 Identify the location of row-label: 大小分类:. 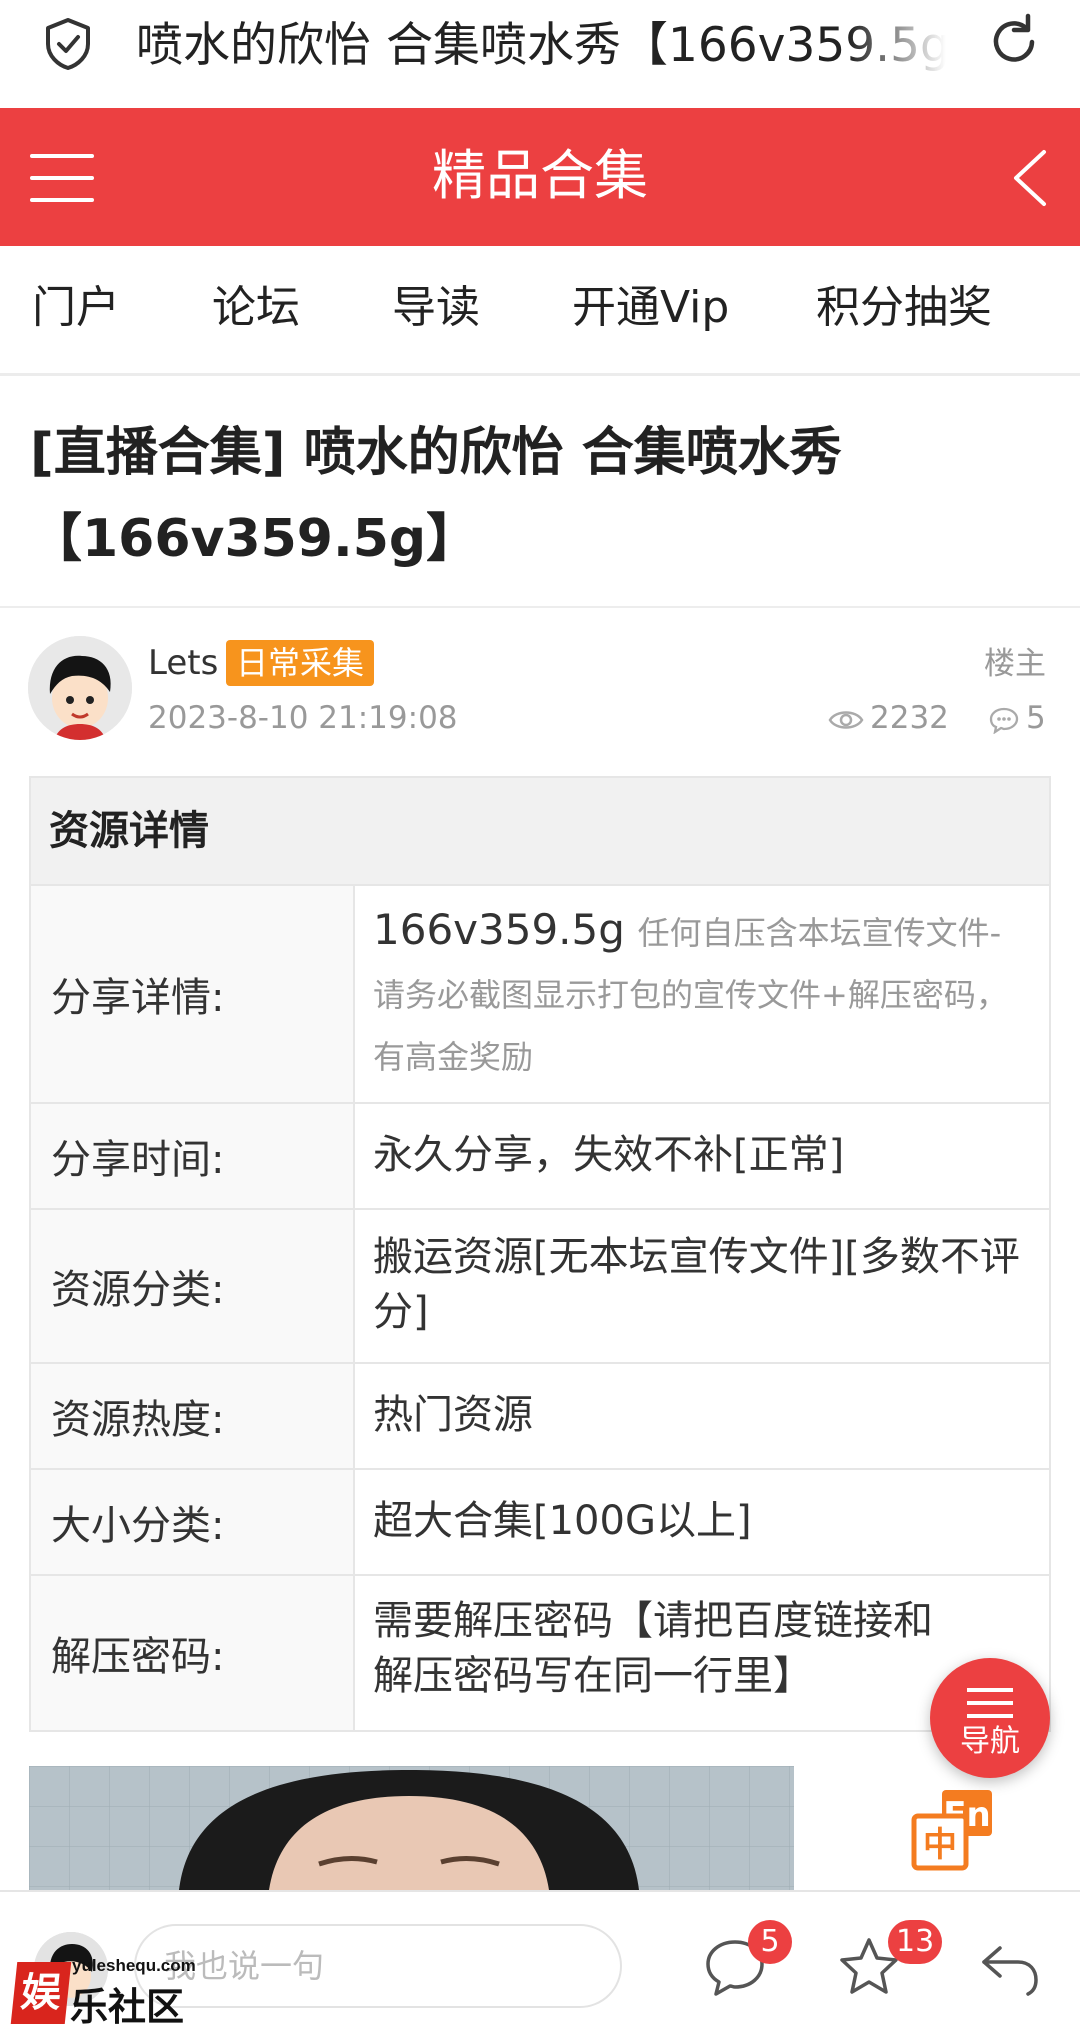
(193, 1522).